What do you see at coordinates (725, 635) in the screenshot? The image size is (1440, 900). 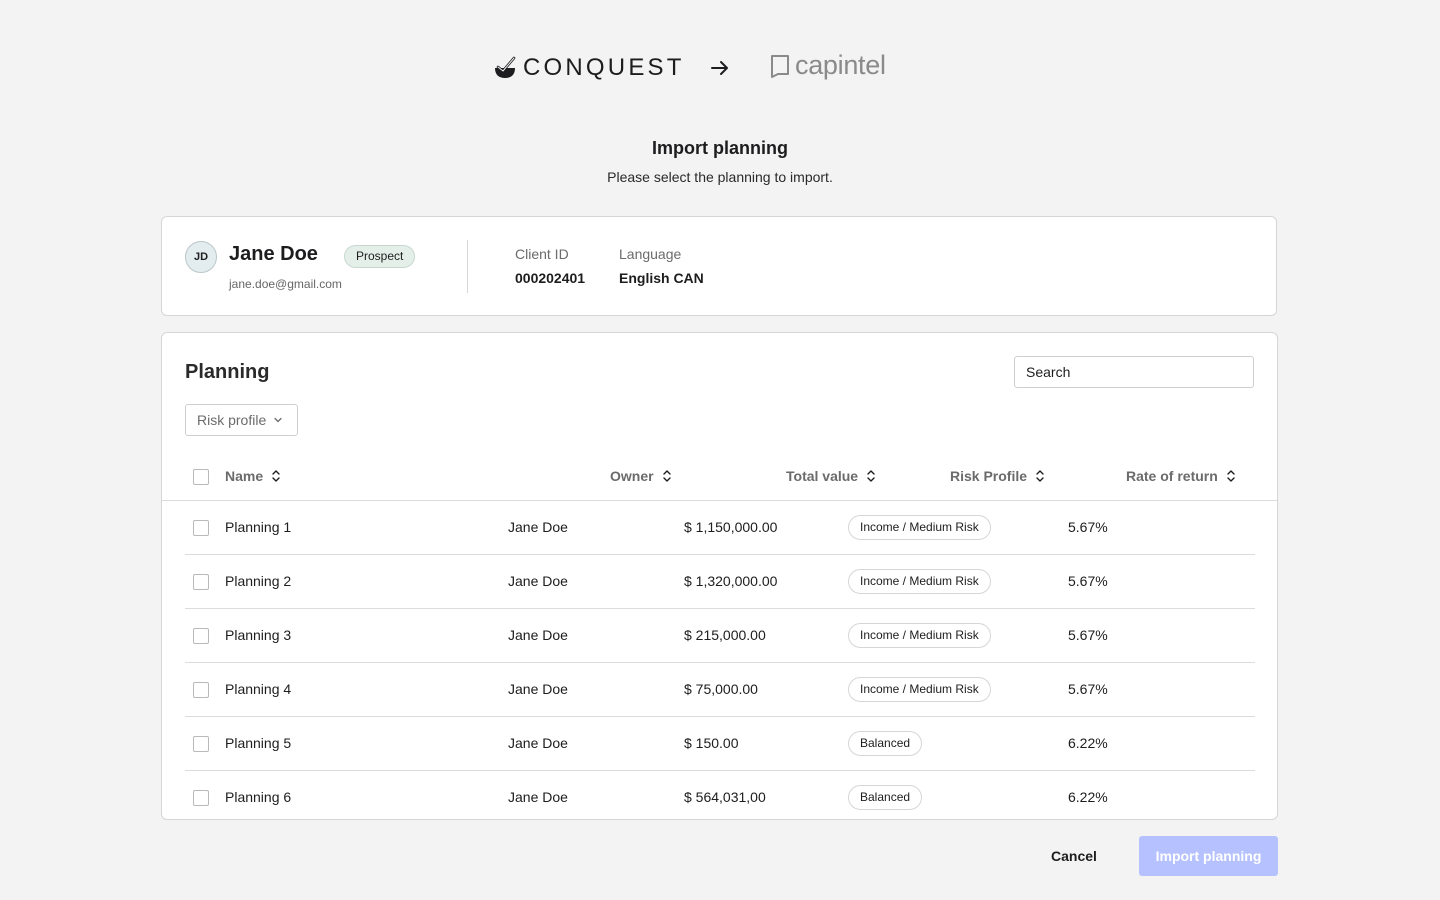 I see `row-total-value: $ 215,000.00` at bounding box center [725, 635].